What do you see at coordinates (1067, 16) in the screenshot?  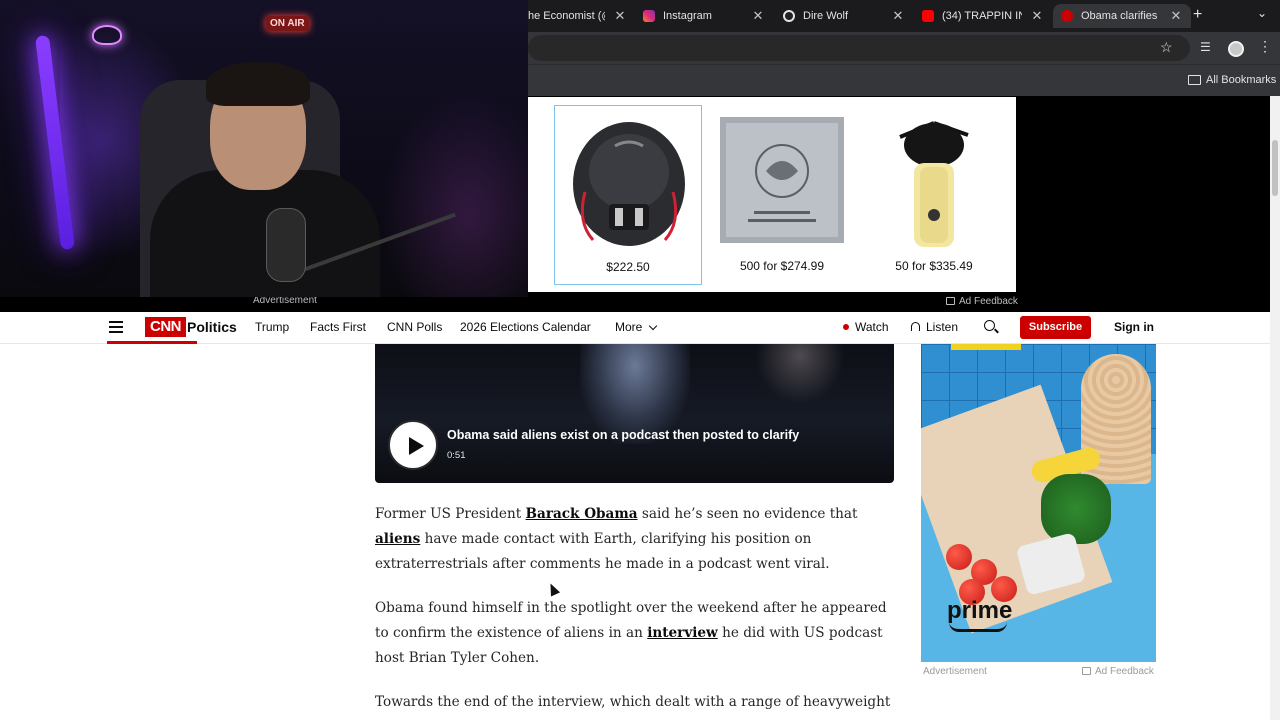 I see `cnn-icon` at bounding box center [1067, 16].